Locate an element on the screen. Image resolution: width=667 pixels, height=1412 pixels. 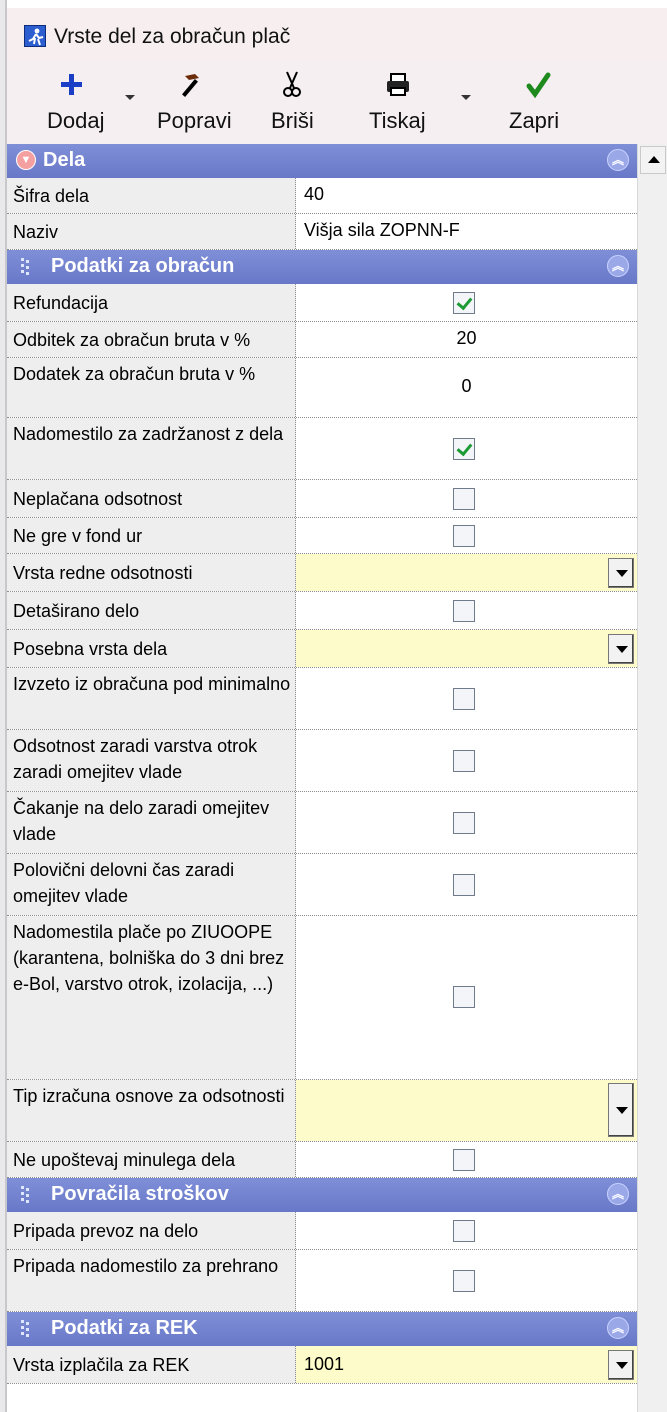
section-dela: ▼ Dela ︽ is located at coordinates (322, 161).